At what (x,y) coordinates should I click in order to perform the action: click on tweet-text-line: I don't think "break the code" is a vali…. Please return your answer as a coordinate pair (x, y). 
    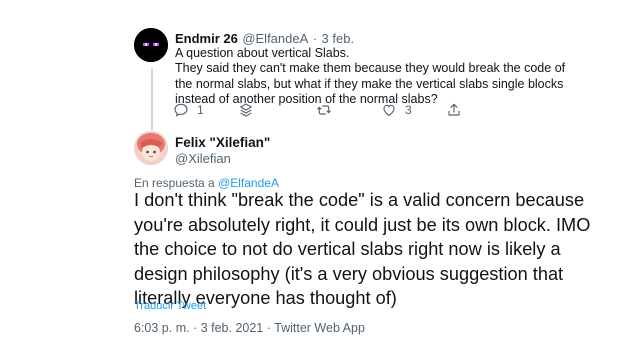
    Looking at the image, I should click on (359, 200).